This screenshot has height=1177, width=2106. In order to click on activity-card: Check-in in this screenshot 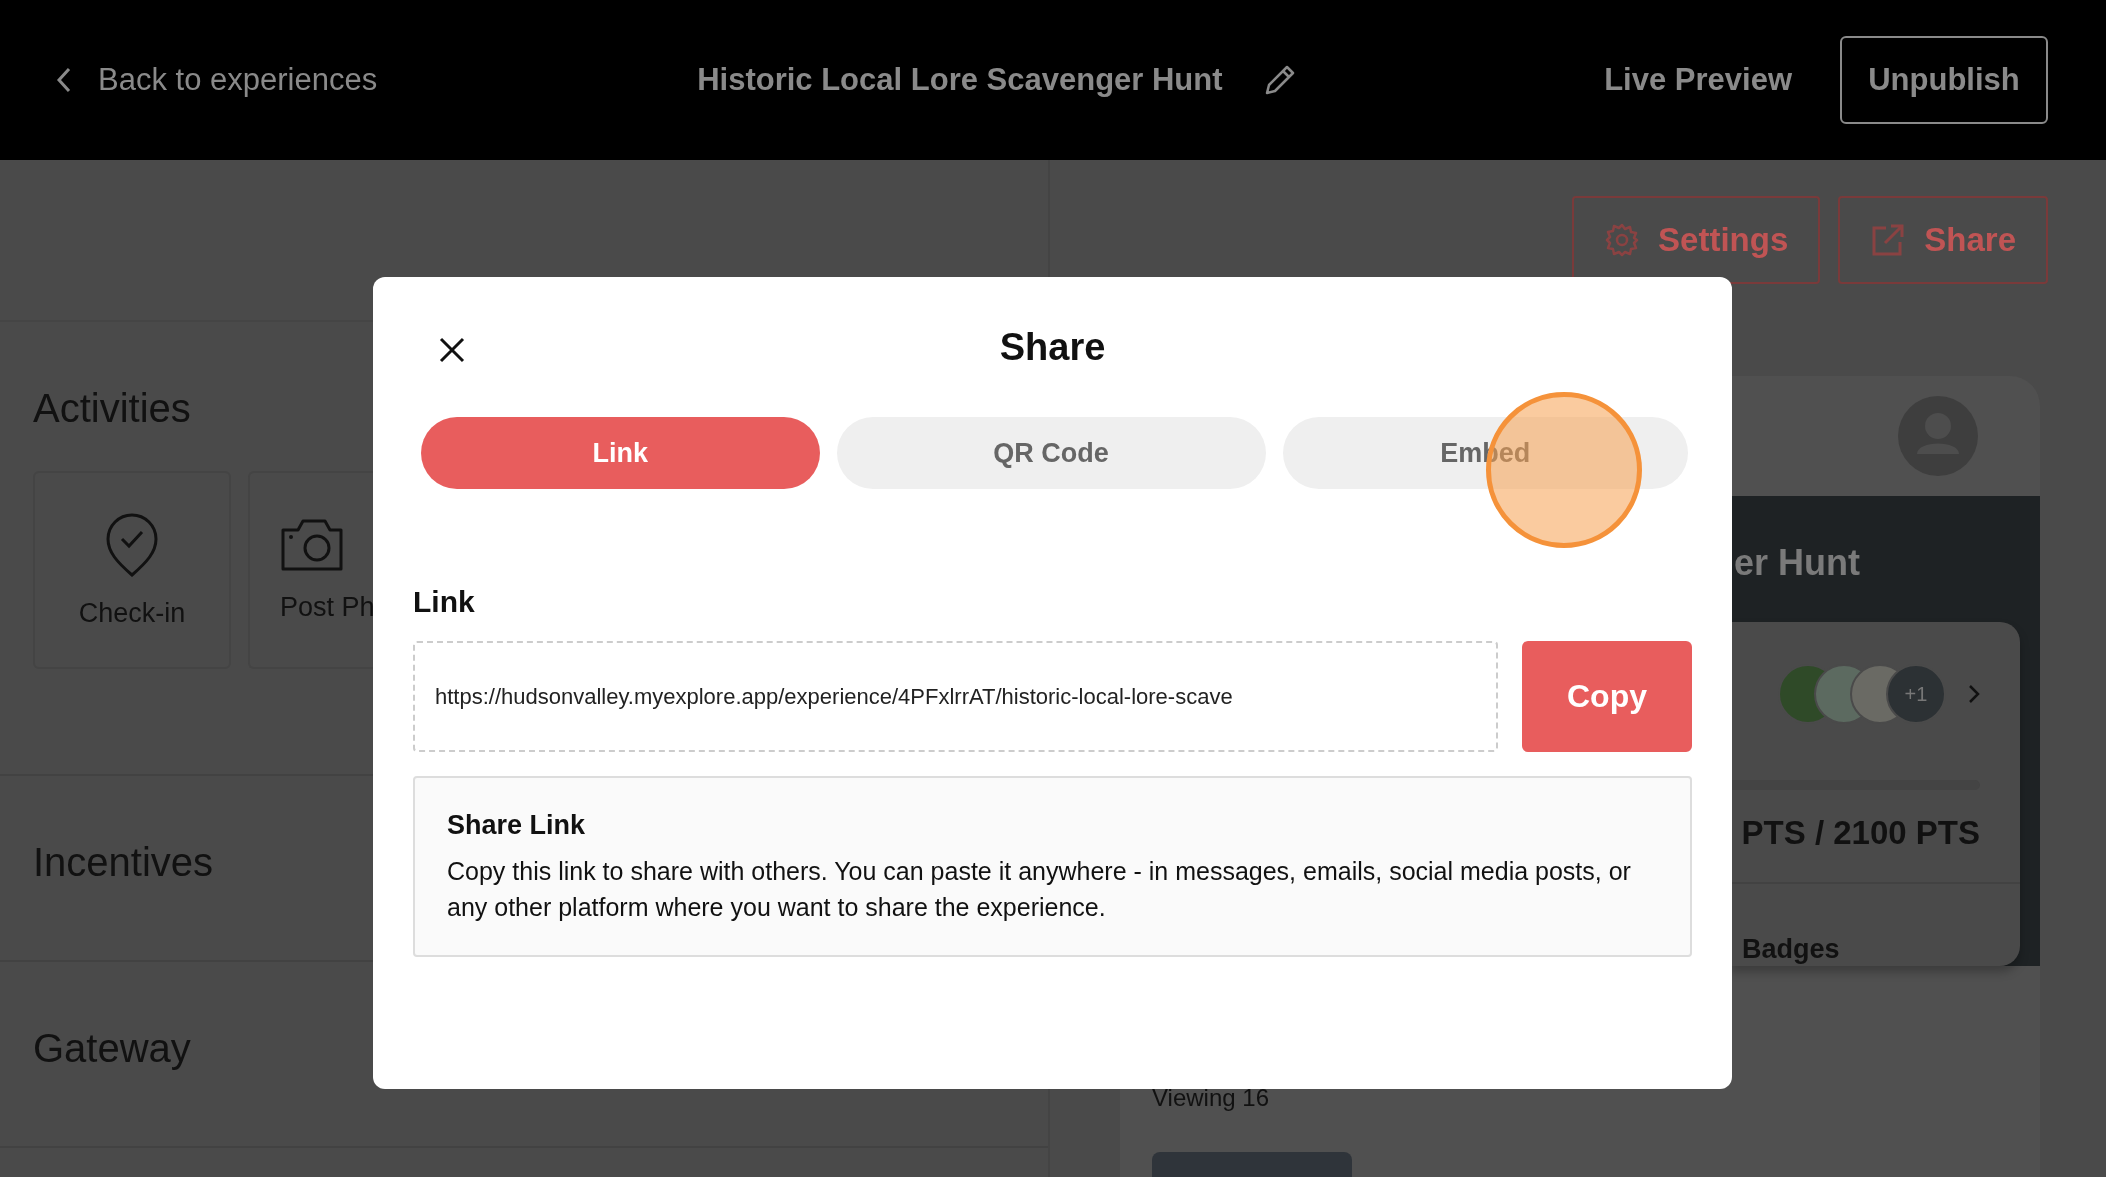, I will do `click(132, 570)`.